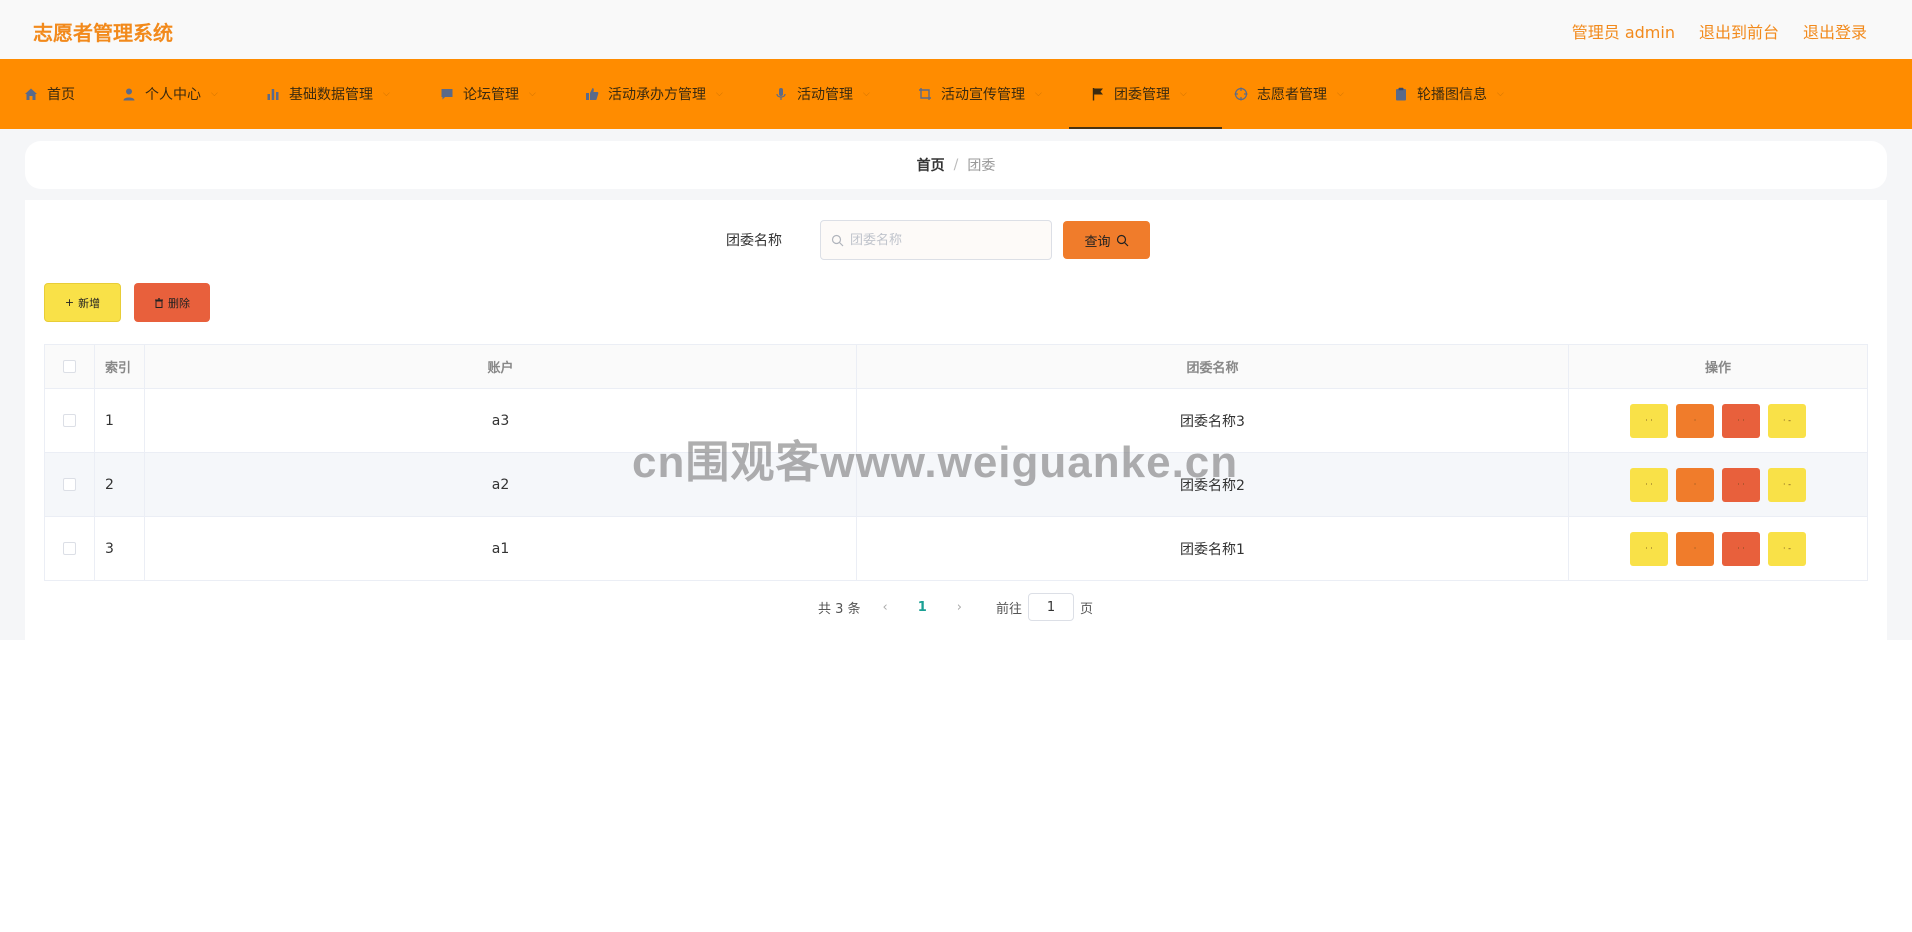 Image resolution: width=1912 pixels, height=932 pixels. Describe the element at coordinates (955, 607) in the screenshot. I see `pagination: 共 3 条 ‹ 1 › 前往 页` at that location.